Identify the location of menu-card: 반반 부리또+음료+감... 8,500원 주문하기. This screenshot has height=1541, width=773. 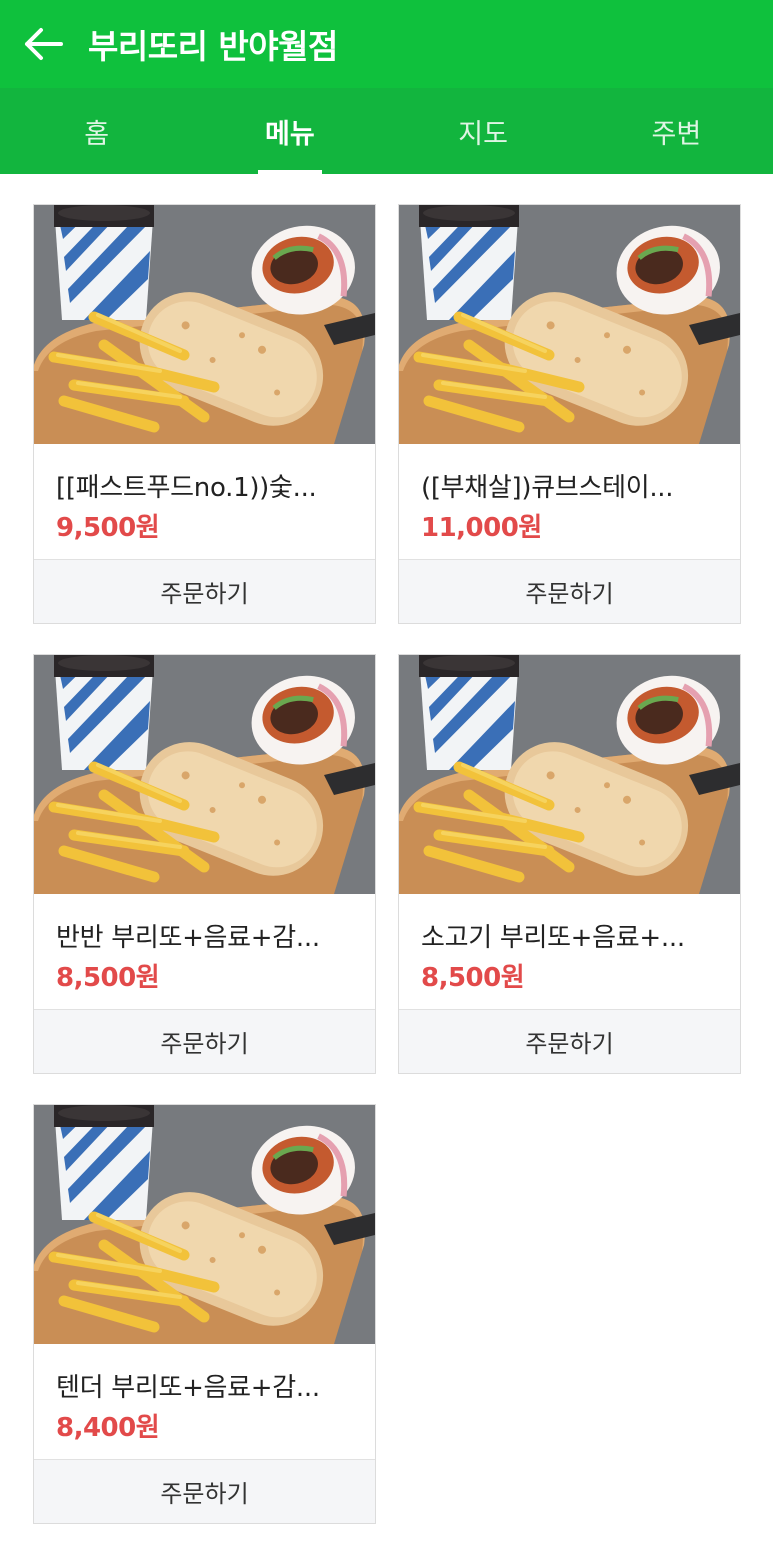
(204, 864).